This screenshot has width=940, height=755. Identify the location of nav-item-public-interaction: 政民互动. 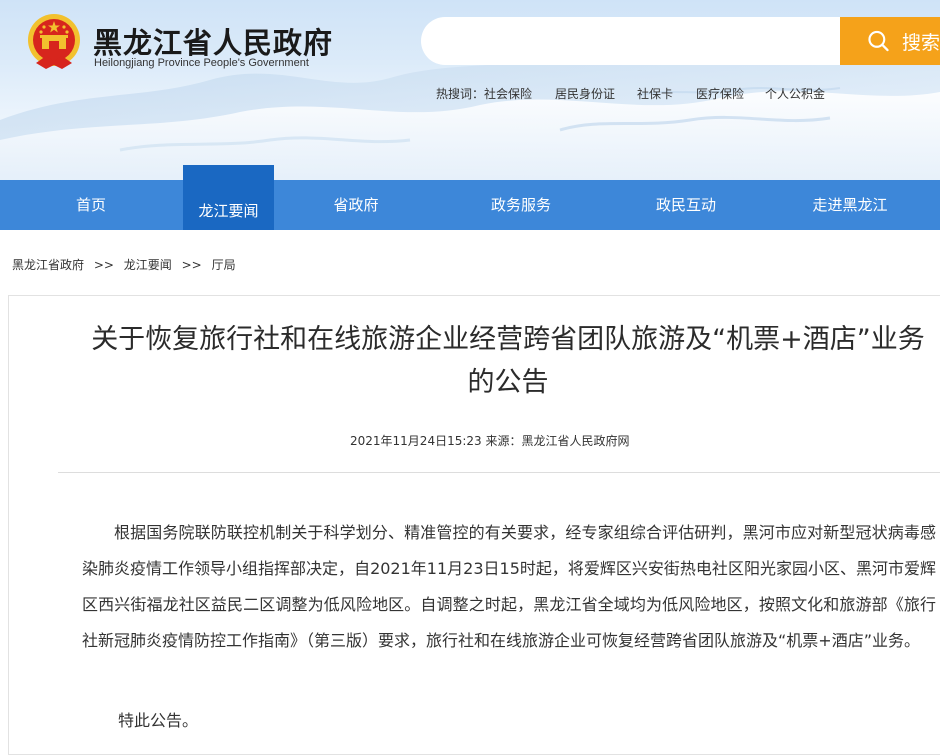
(686, 205).